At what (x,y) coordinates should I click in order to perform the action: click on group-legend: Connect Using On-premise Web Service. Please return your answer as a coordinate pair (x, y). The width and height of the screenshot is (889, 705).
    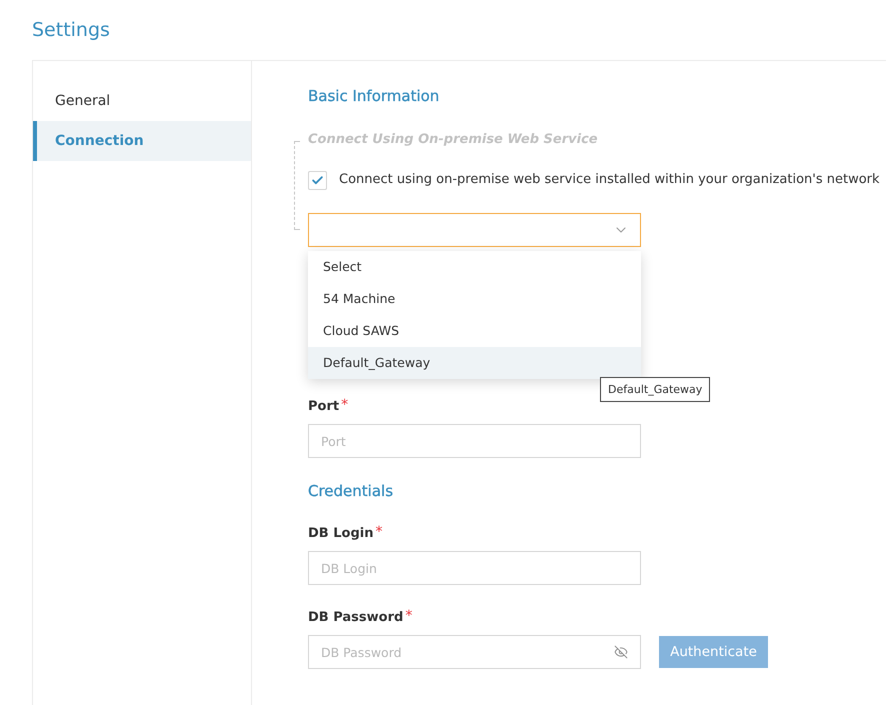
    Looking at the image, I should click on (453, 140).